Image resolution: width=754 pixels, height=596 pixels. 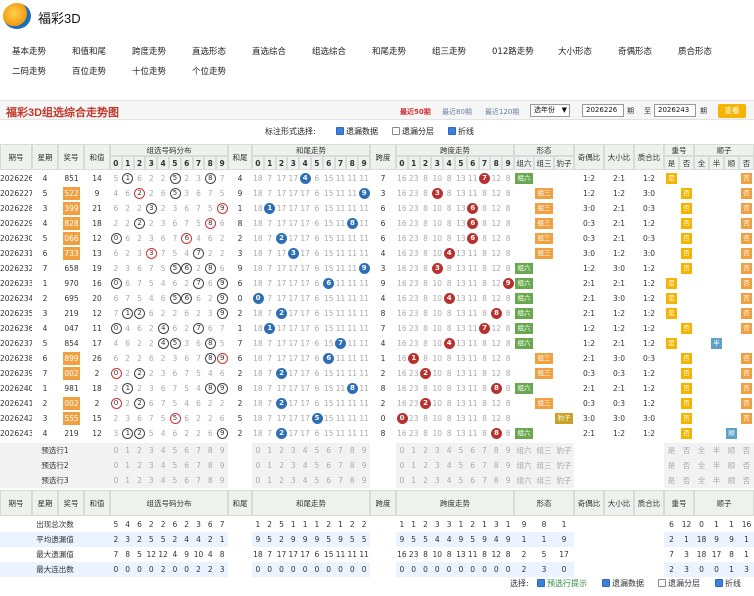 I want to click on nav-link: 个位走势, so click(x=209, y=71).